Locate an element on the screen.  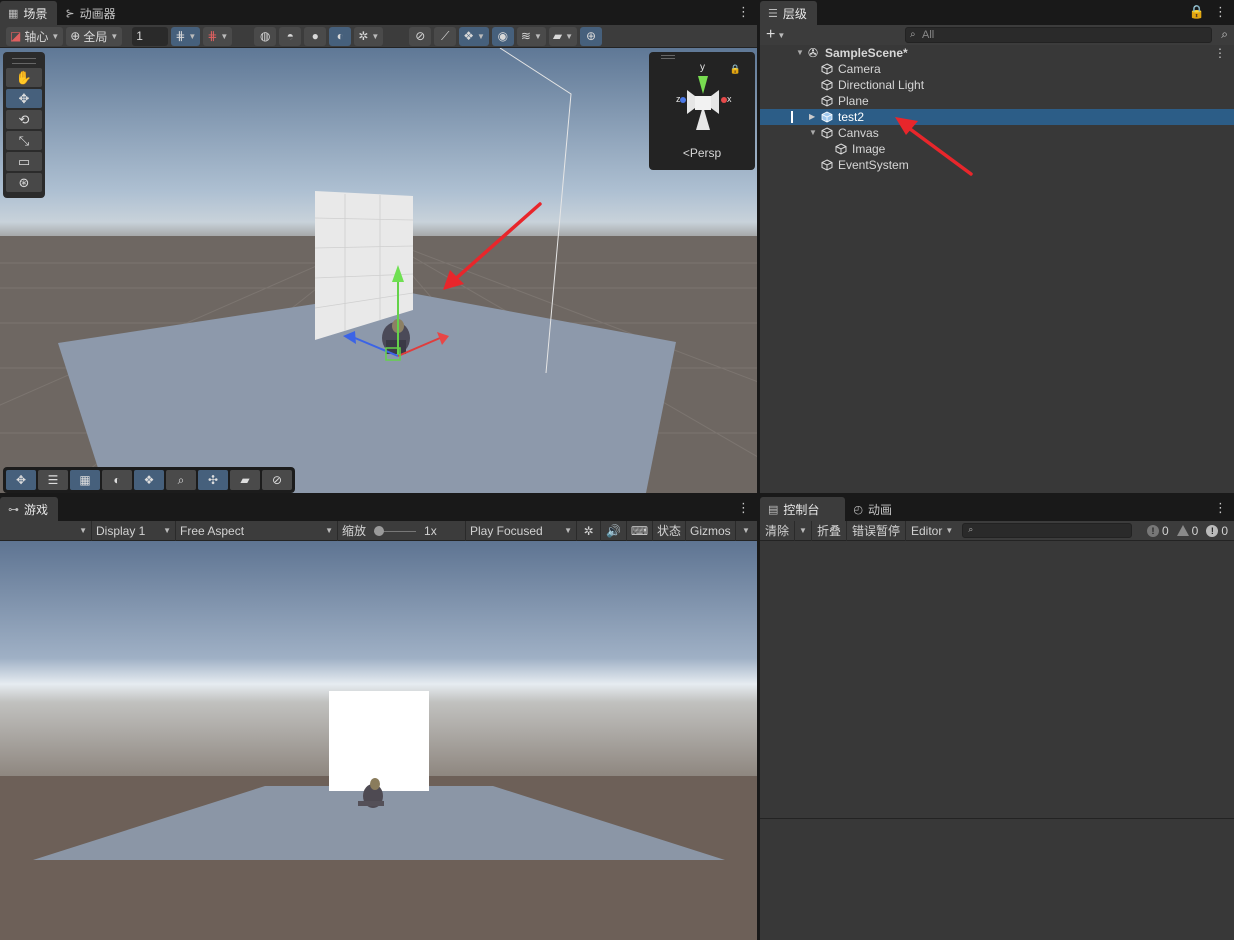
transform-tools: ✋ ✥ ⟲ ⤡ ▭ ⊛ is located at coordinates (24, 125).